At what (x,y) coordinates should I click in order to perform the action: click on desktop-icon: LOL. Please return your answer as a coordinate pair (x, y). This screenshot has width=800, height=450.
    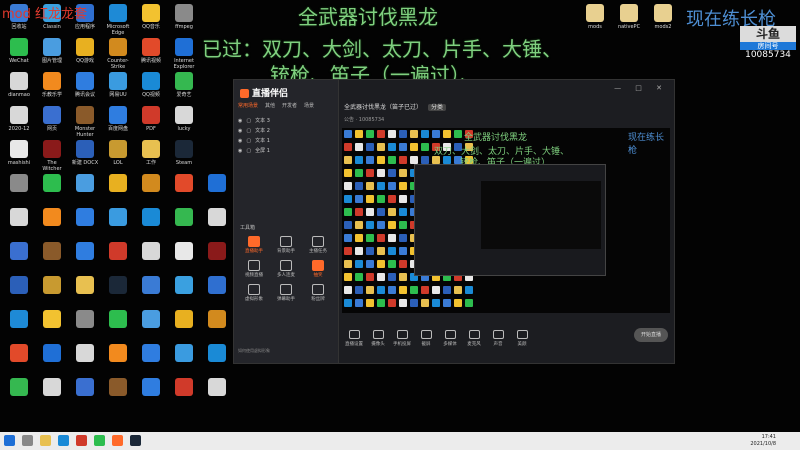
    Looking at the image, I should click on (118, 153).